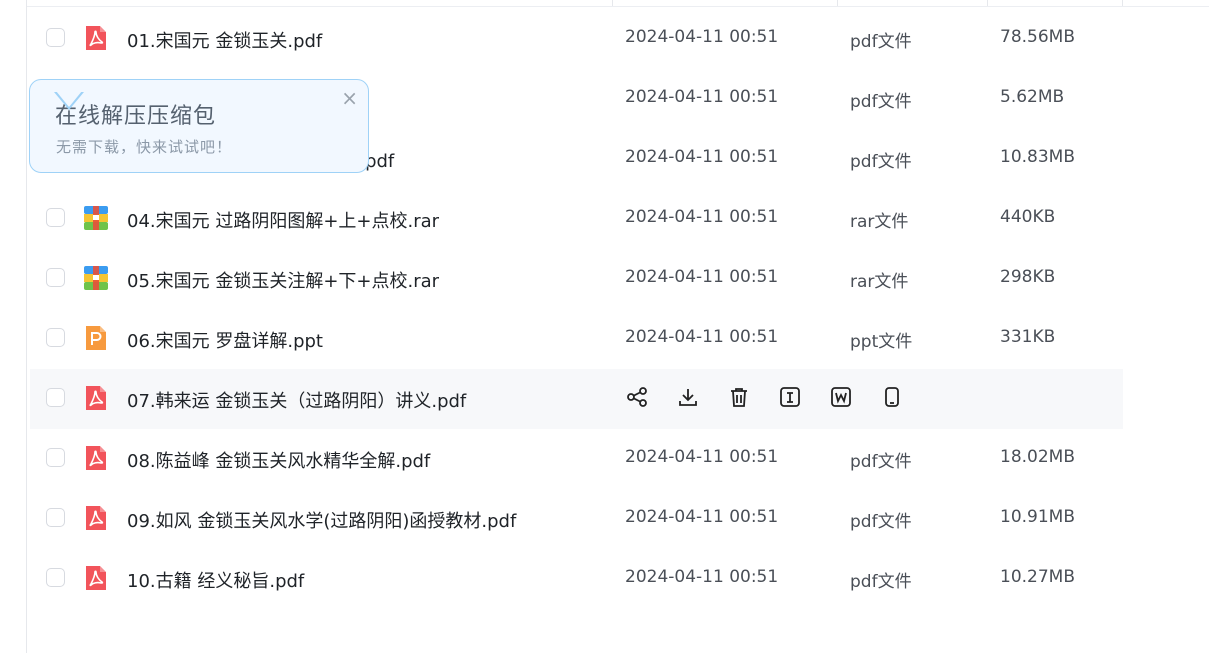 This screenshot has height=653, width=1209. What do you see at coordinates (283, 220) in the screenshot?
I see `file-name: 04.宋国元 过路阴阳图解+上+点校.rar` at bounding box center [283, 220].